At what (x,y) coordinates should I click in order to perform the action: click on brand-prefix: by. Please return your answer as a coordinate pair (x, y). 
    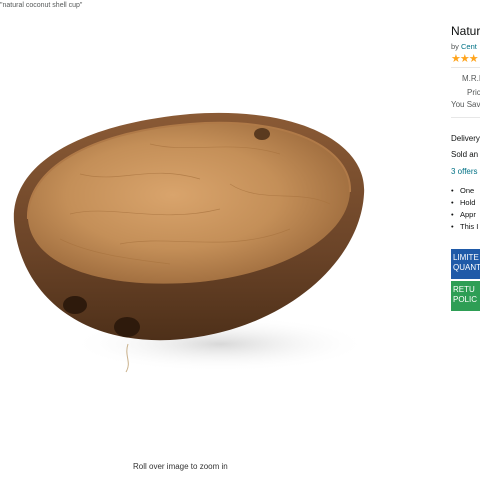
    Looking at the image, I should click on (455, 46).